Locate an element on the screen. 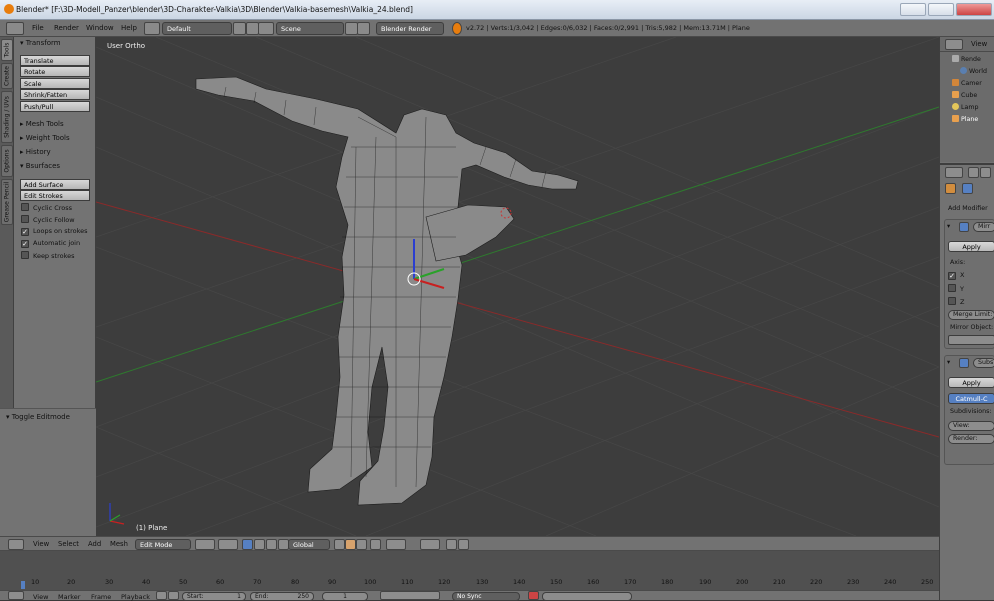  face-select-icon is located at coordinates (361, 544).